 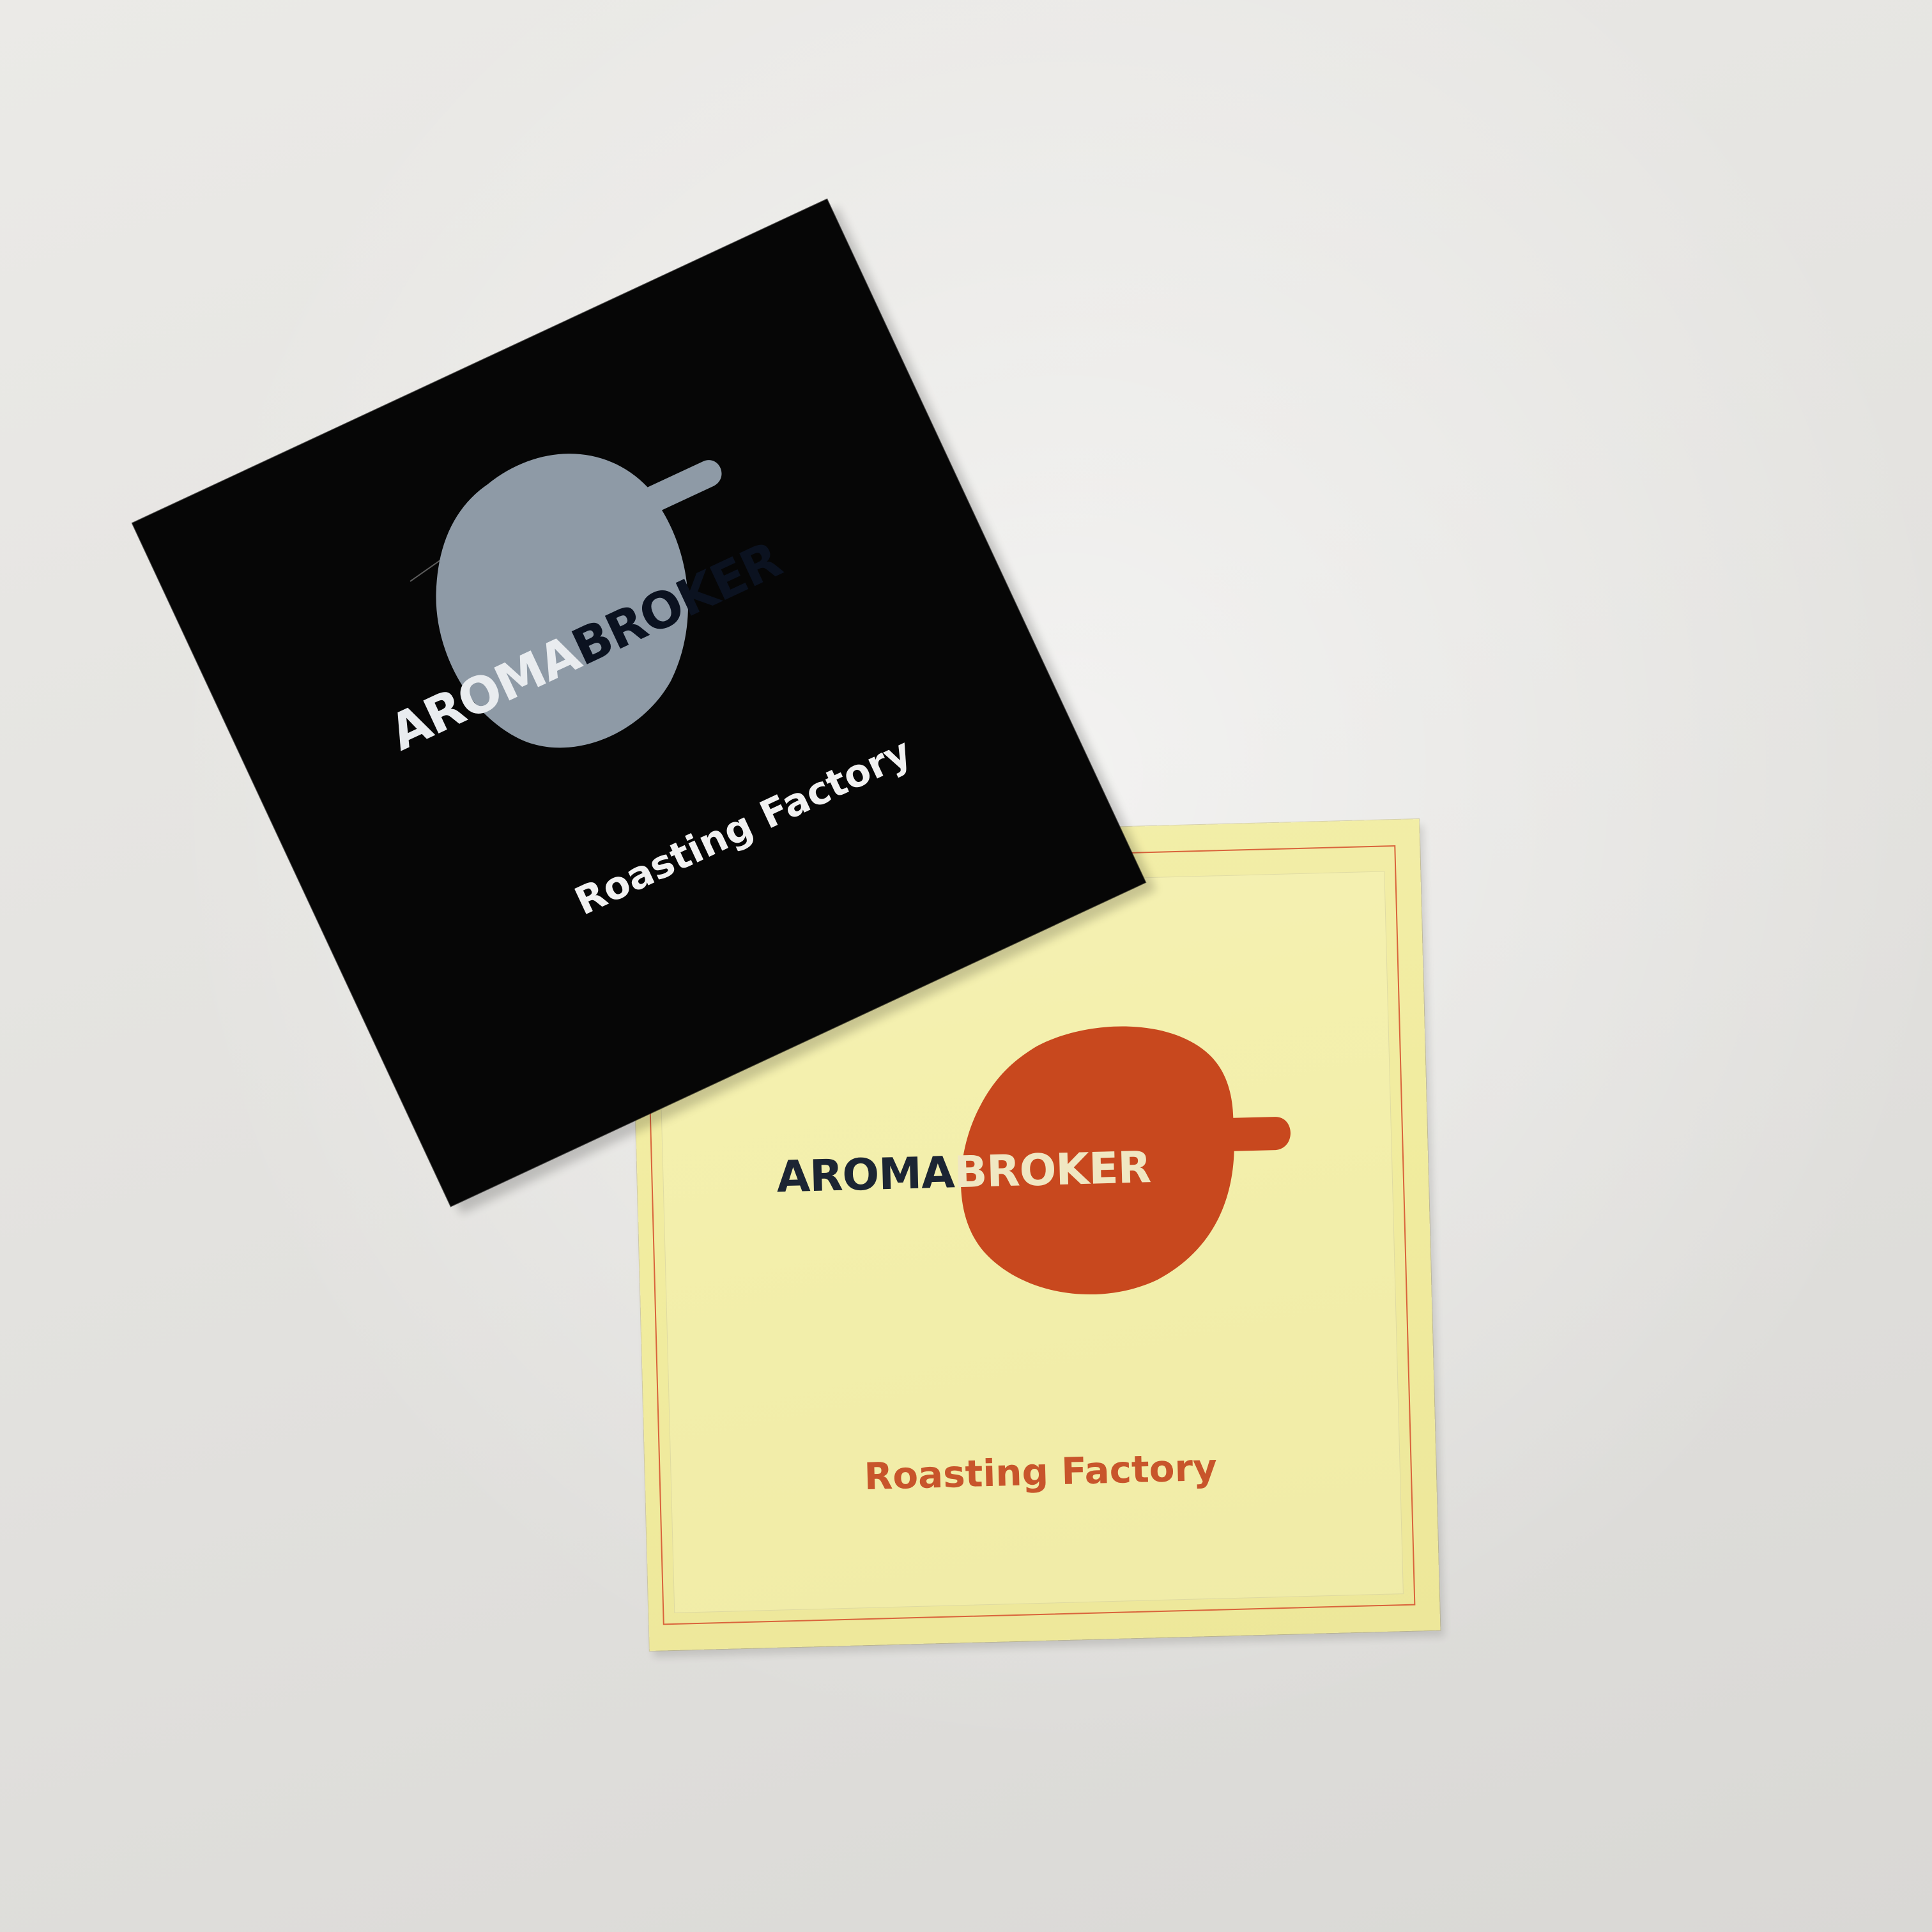 I want to click on brand-word-broker: BROKER, so click(x=1052, y=1170).